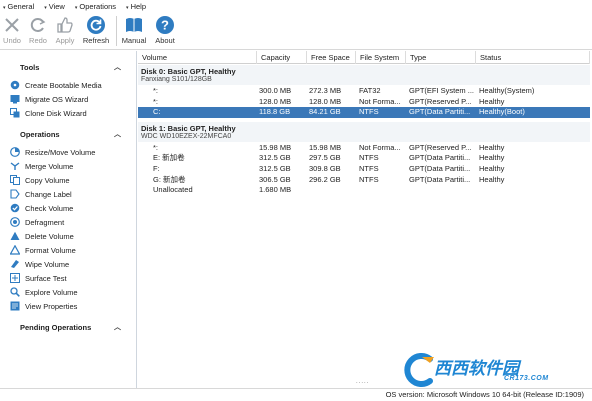 This screenshot has height=401, width=592. Describe the element at coordinates (173, 190) in the screenshot. I see `cell-volume: Unallocated` at that location.